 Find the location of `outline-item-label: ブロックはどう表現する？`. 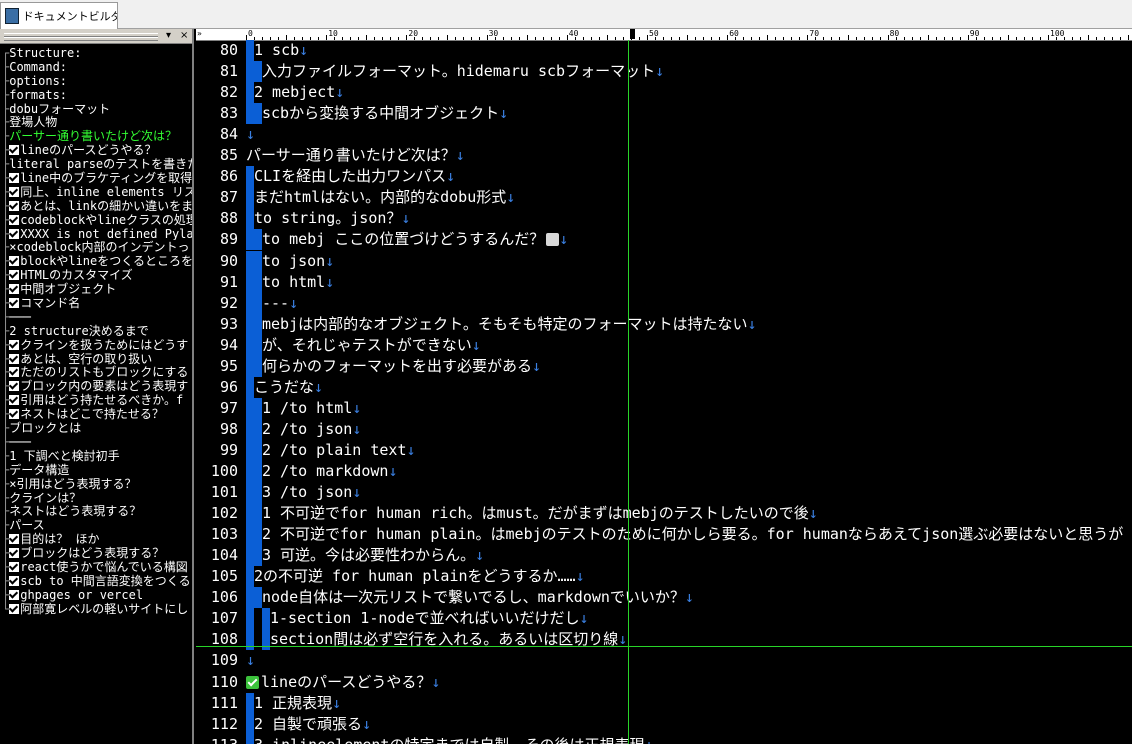

outline-item-label: ブロックはどう表現する？ is located at coordinates (92, 553).